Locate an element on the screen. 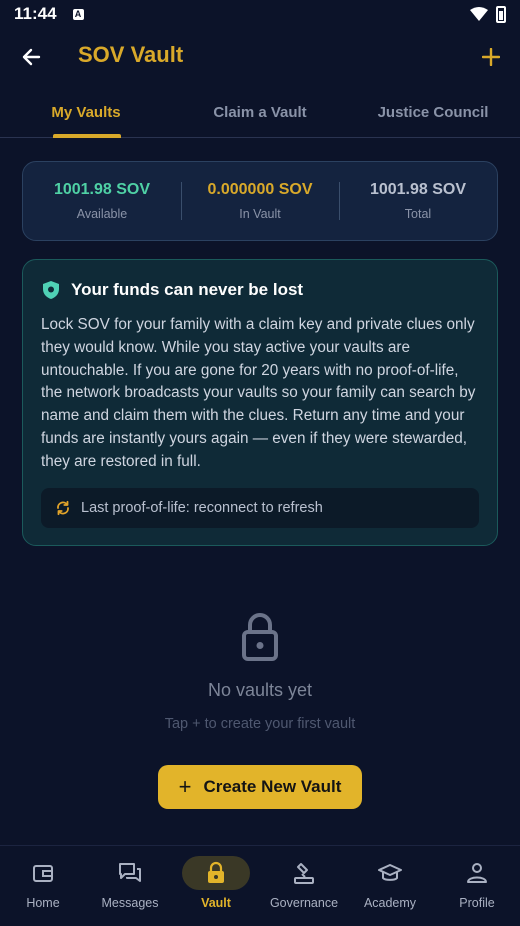  tab-my-vaults: My Vaults is located at coordinates (86, 115).